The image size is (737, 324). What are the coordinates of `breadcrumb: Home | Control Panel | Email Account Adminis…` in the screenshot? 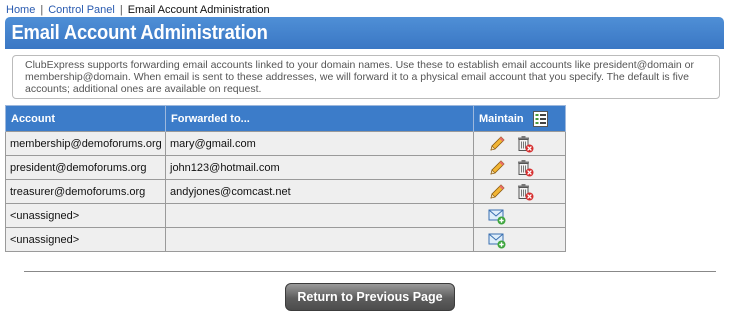 It's located at (138, 10).